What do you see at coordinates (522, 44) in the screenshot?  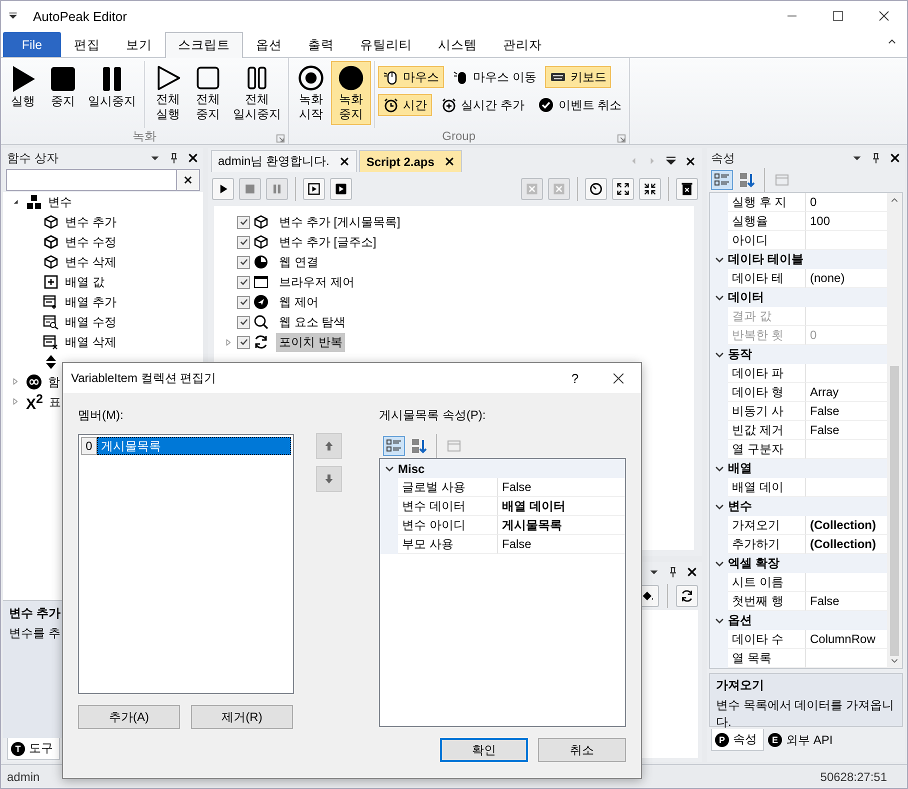 I see `ribbon-tab: 관리자` at bounding box center [522, 44].